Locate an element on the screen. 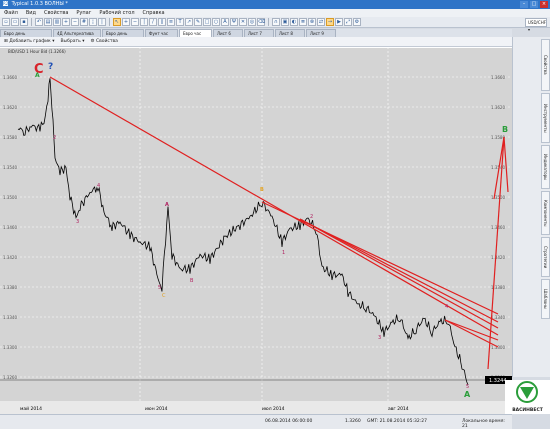 Image resolution: width=550 pixels, height=429 pixels. sidebar-tab-tools: Инструменты is located at coordinates (545, 118).